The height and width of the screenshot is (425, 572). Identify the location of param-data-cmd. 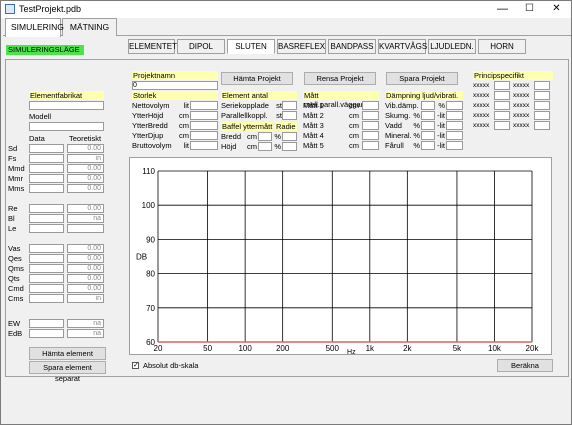
(46, 288).